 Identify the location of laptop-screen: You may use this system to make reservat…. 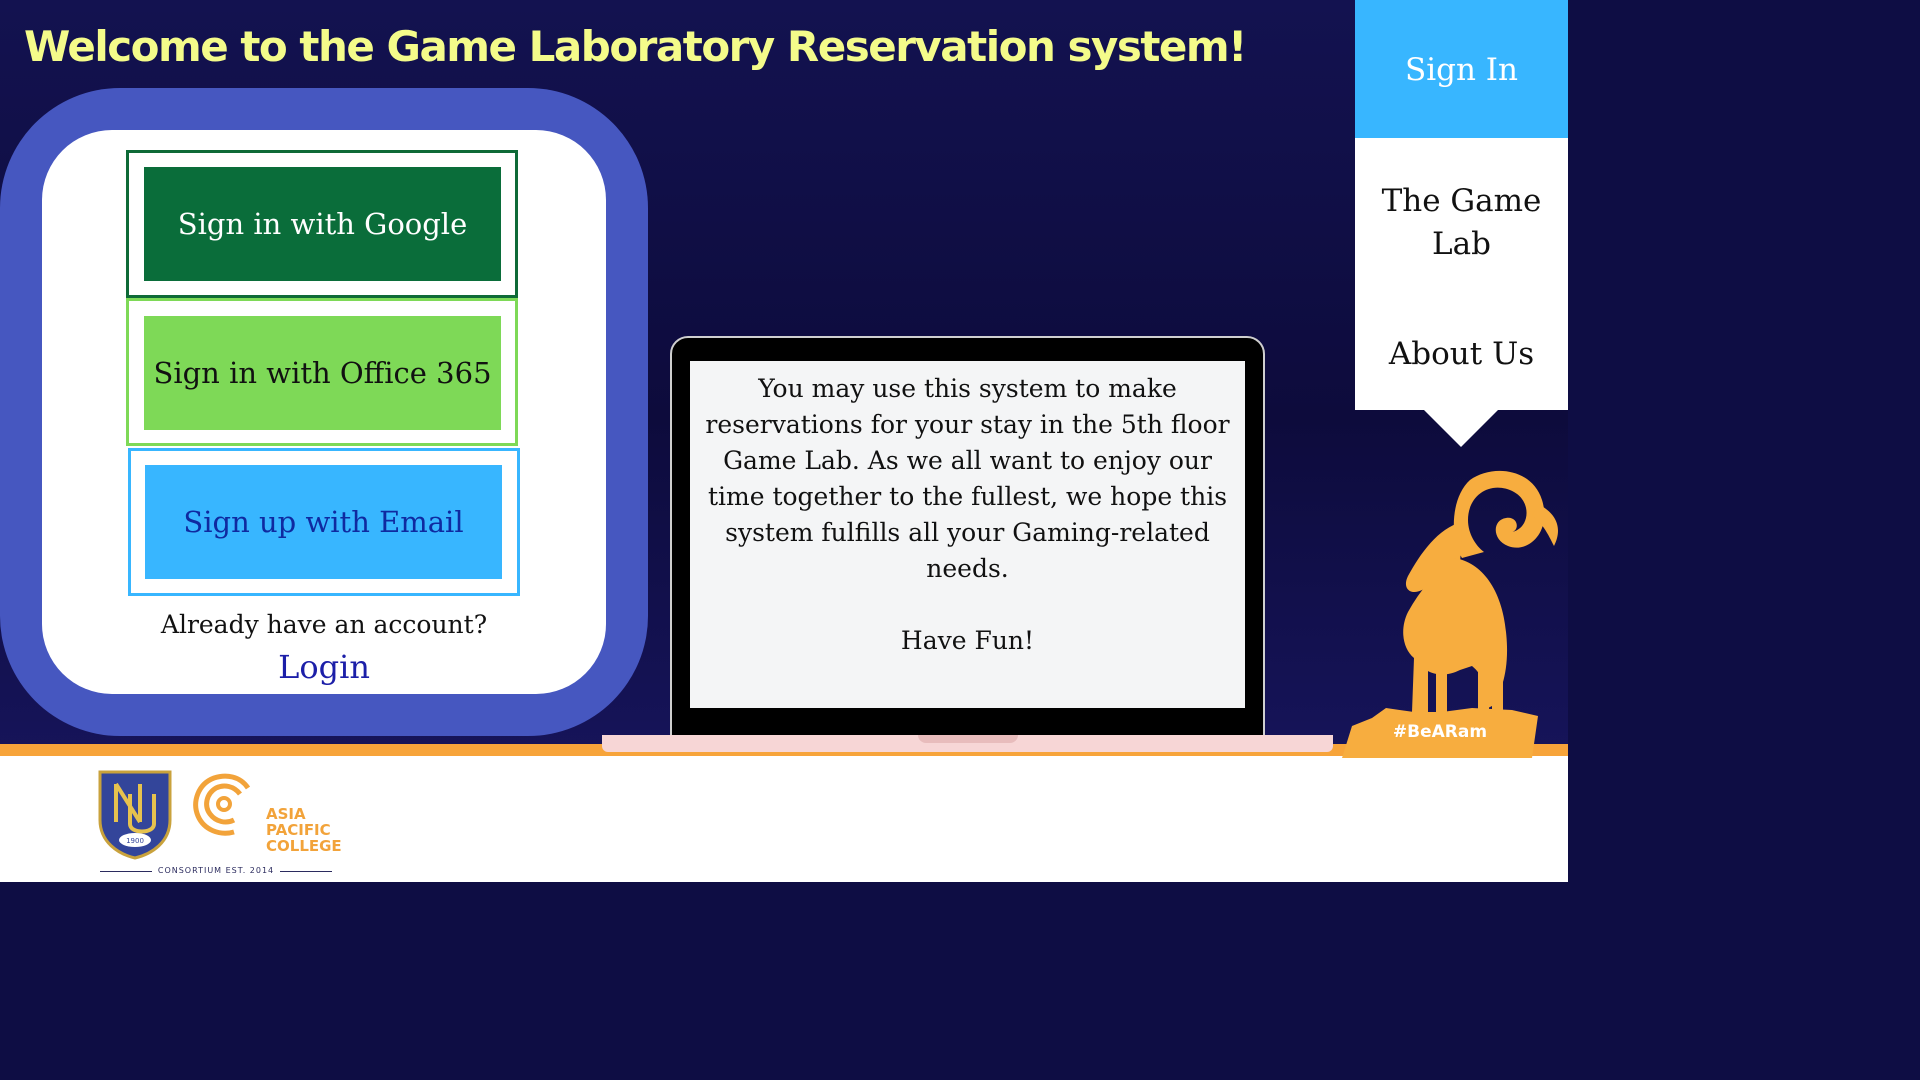
(967, 534).